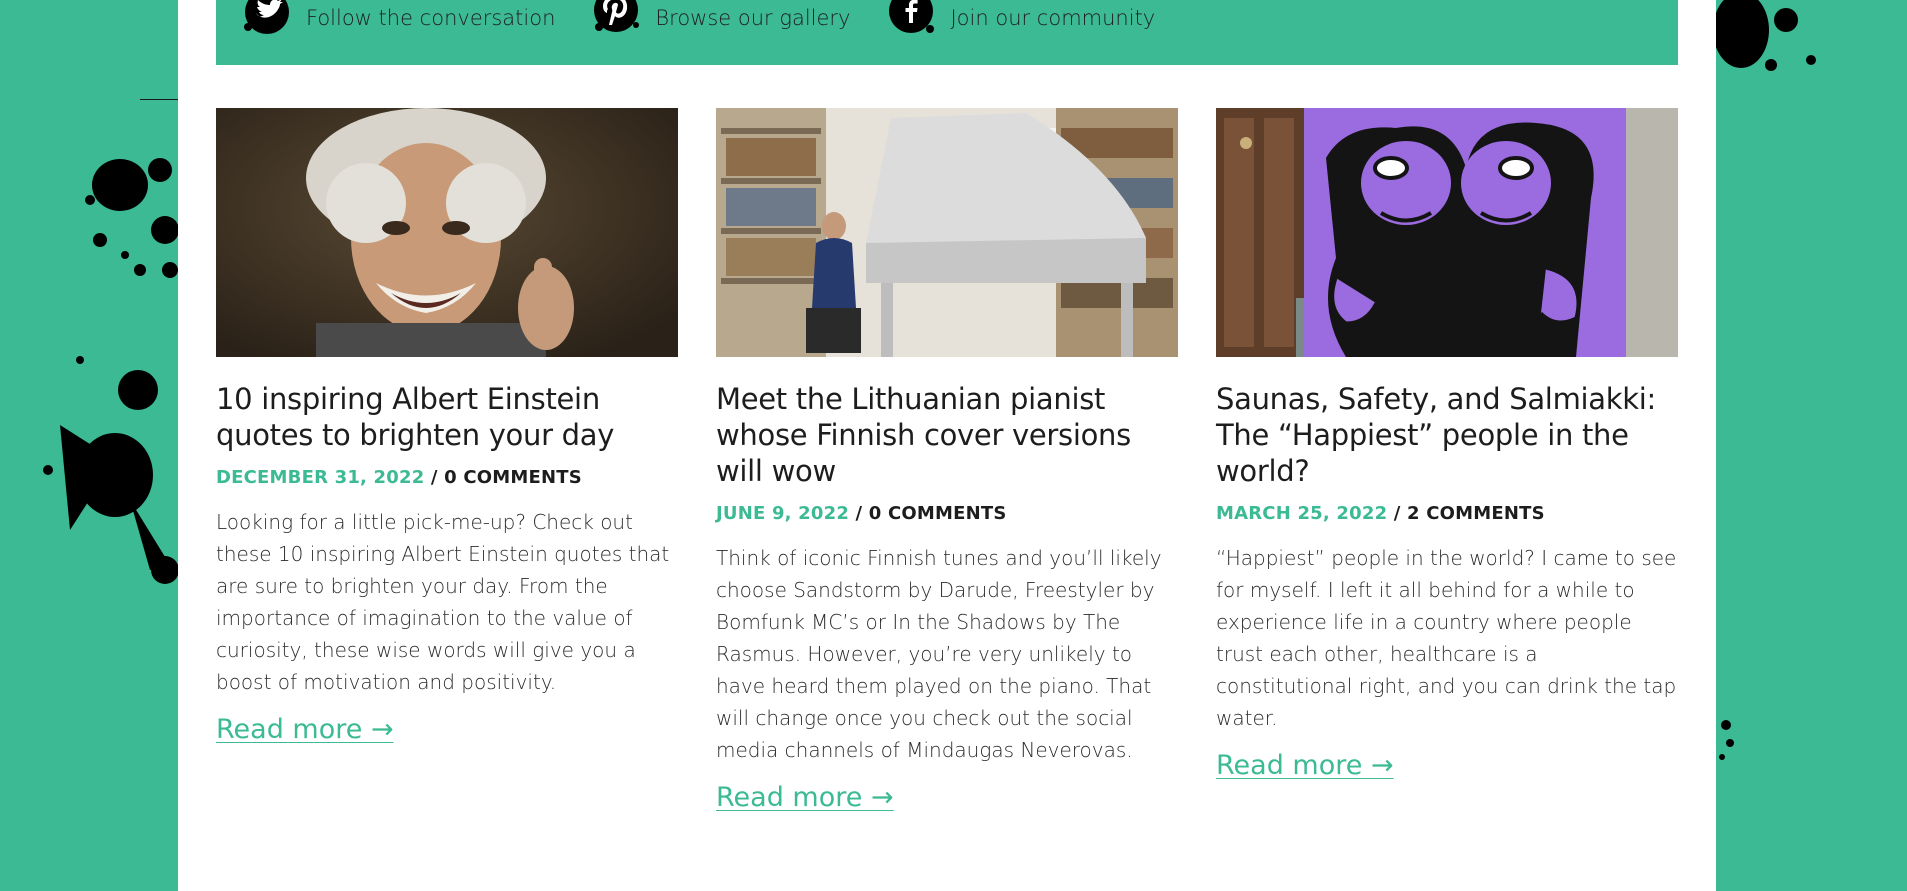  Describe the element at coordinates (320, 477) in the screenshot. I see `post-date: DECEMBER 31, 2022` at that location.